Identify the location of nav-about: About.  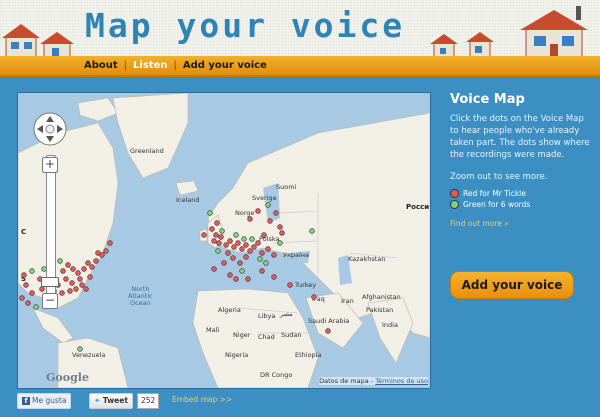
(101, 65).